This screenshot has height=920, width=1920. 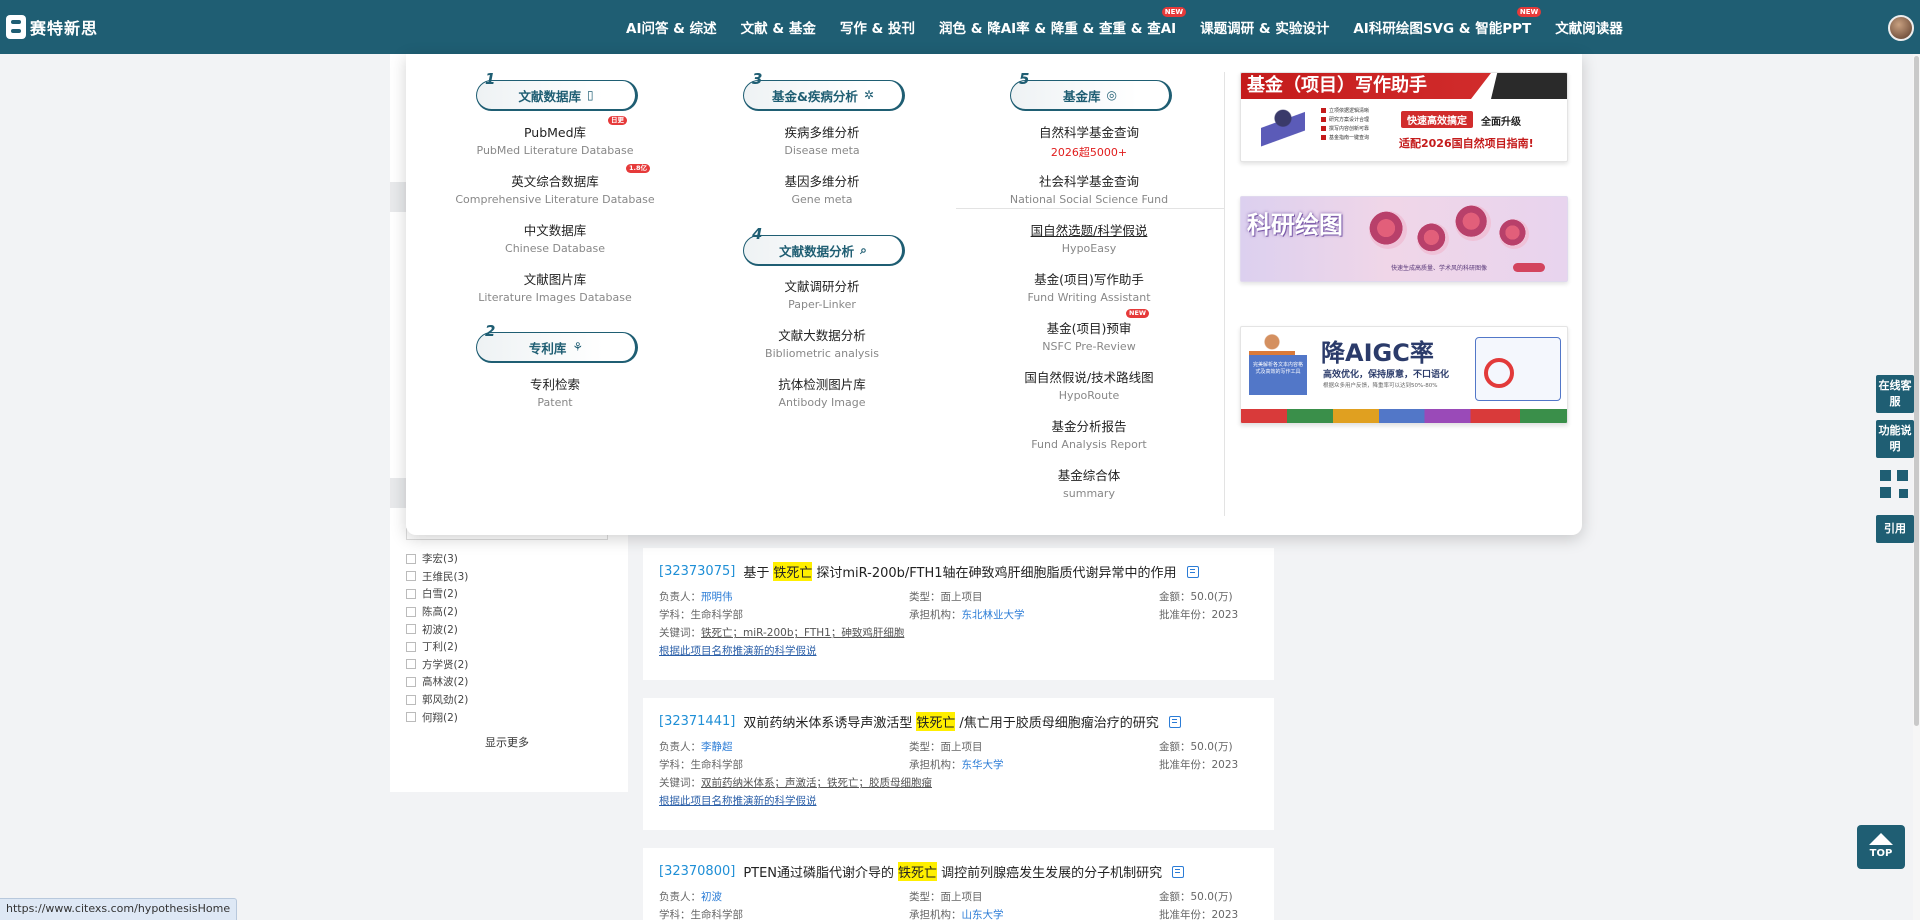 I want to click on category-fund-disease: 3 基金&疾病分析 ✲, so click(x=824, y=90).